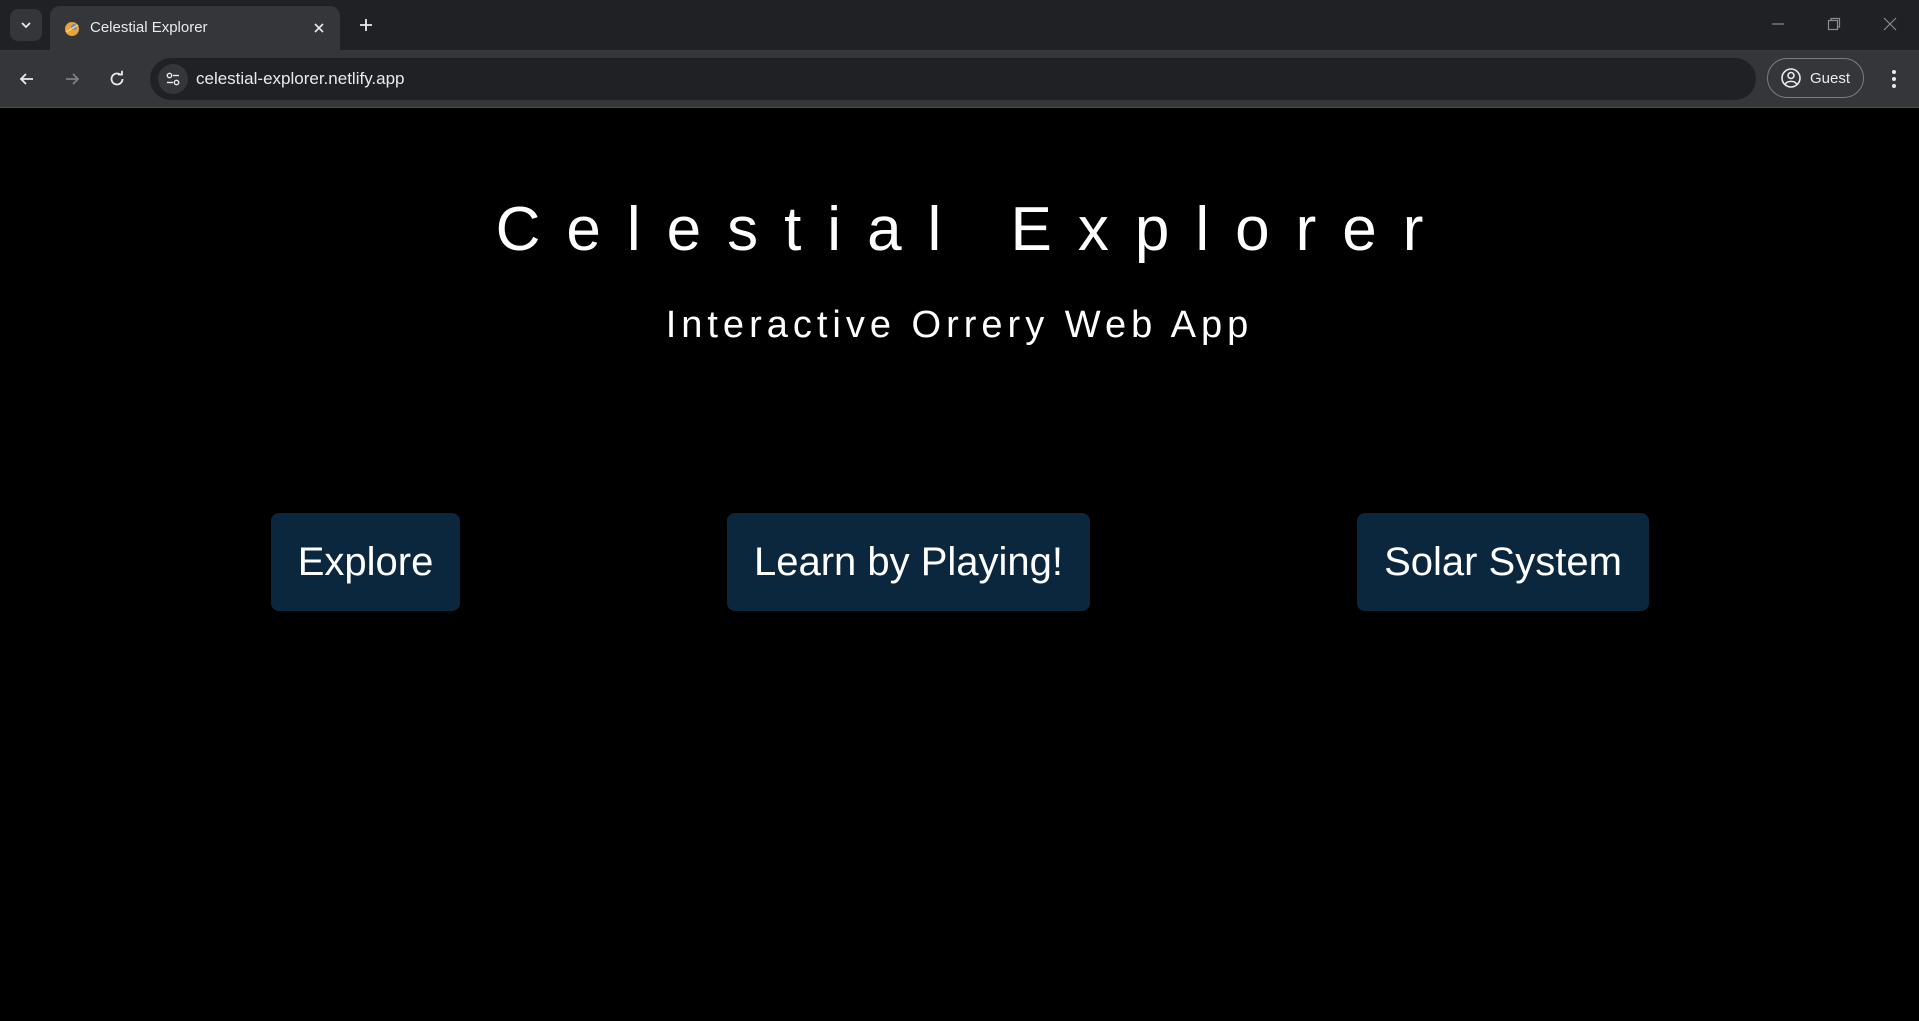 This screenshot has height=1021, width=1919. I want to click on plus-icon, so click(366, 25).